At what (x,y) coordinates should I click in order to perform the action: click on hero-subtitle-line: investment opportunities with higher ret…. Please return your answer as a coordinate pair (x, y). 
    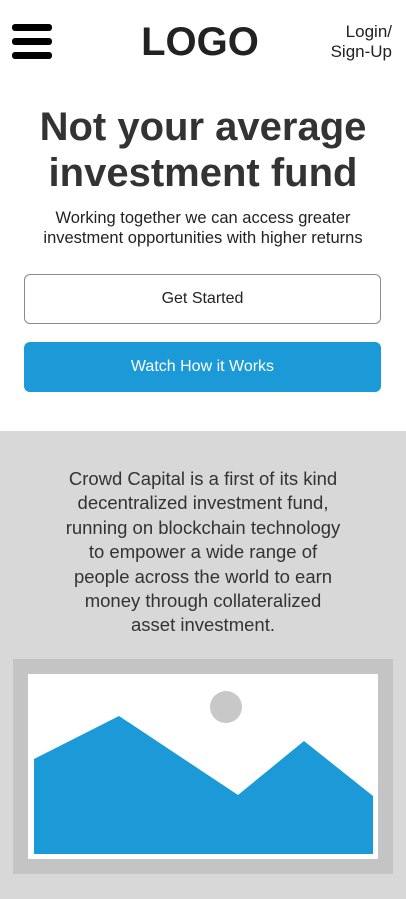
    Looking at the image, I should click on (203, 238).